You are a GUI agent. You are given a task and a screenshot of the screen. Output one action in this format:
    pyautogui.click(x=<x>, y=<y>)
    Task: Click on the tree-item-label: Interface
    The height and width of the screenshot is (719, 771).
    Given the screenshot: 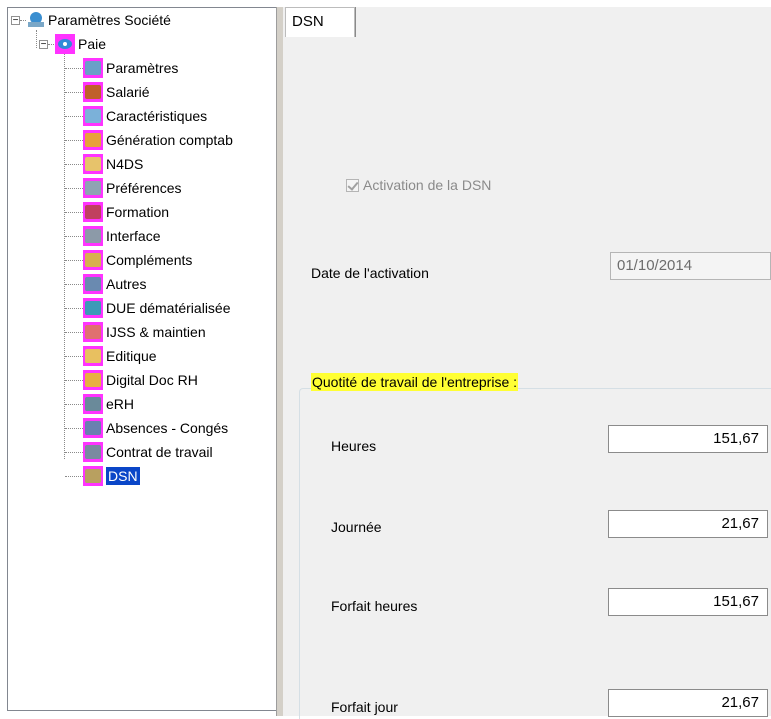 What is the action you would take?
    pyautogui.click(x=133, y=236)
    